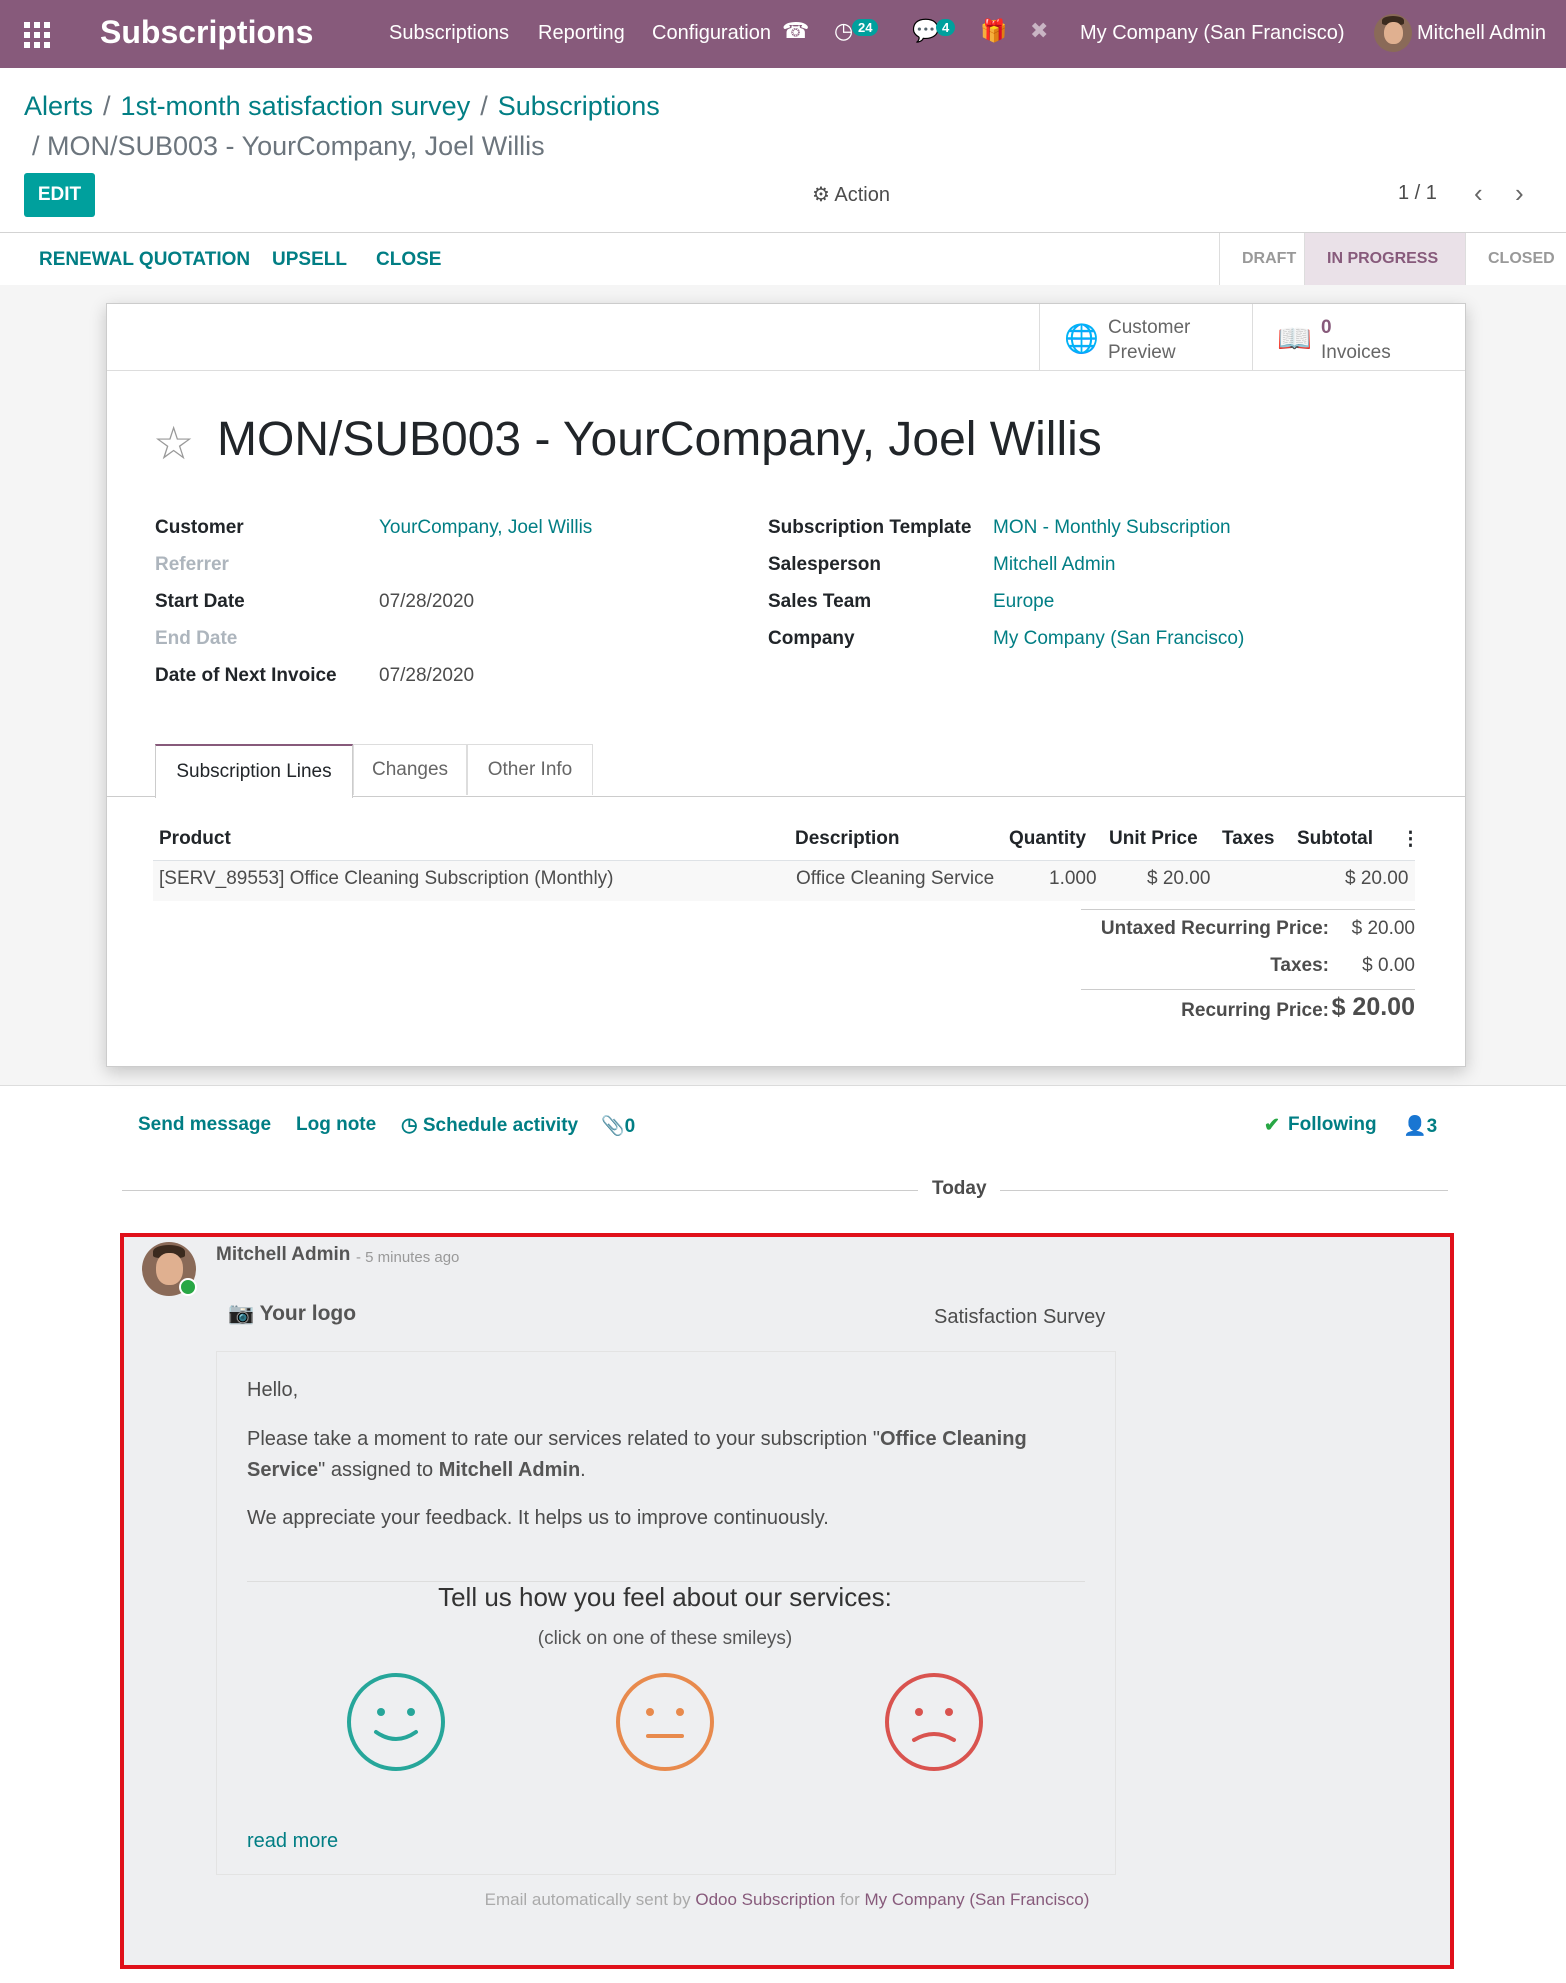 The width and height of the screenshot is (1566, 1983). I want to click on start-date-label: Start Date, so click(200, 601).